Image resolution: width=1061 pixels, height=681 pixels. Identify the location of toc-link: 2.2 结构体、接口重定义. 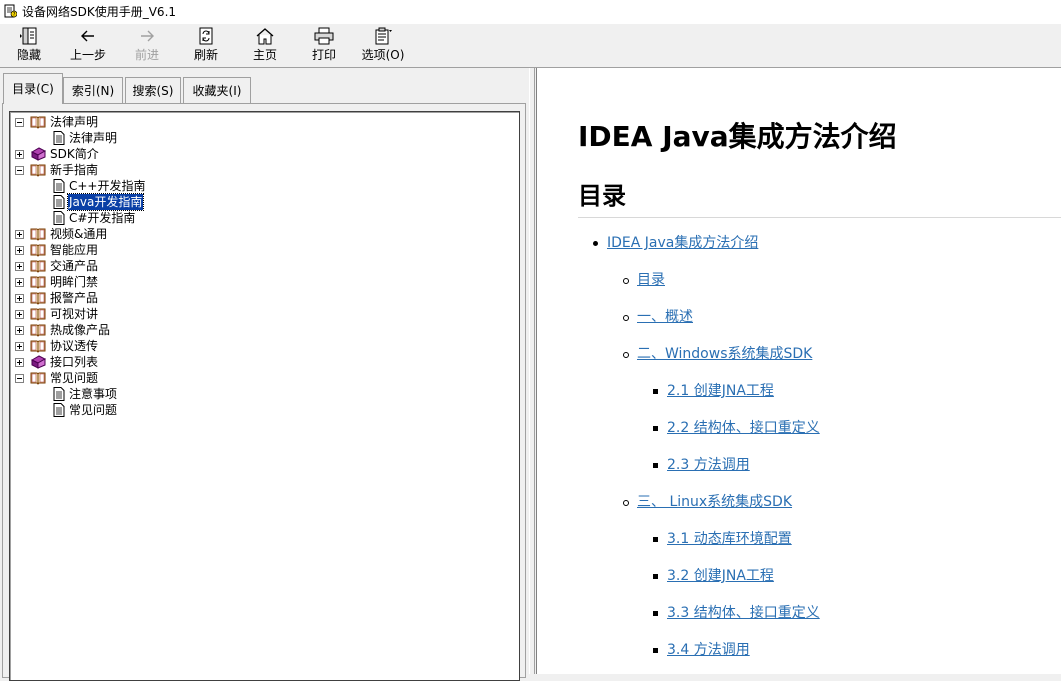
(743, 428).